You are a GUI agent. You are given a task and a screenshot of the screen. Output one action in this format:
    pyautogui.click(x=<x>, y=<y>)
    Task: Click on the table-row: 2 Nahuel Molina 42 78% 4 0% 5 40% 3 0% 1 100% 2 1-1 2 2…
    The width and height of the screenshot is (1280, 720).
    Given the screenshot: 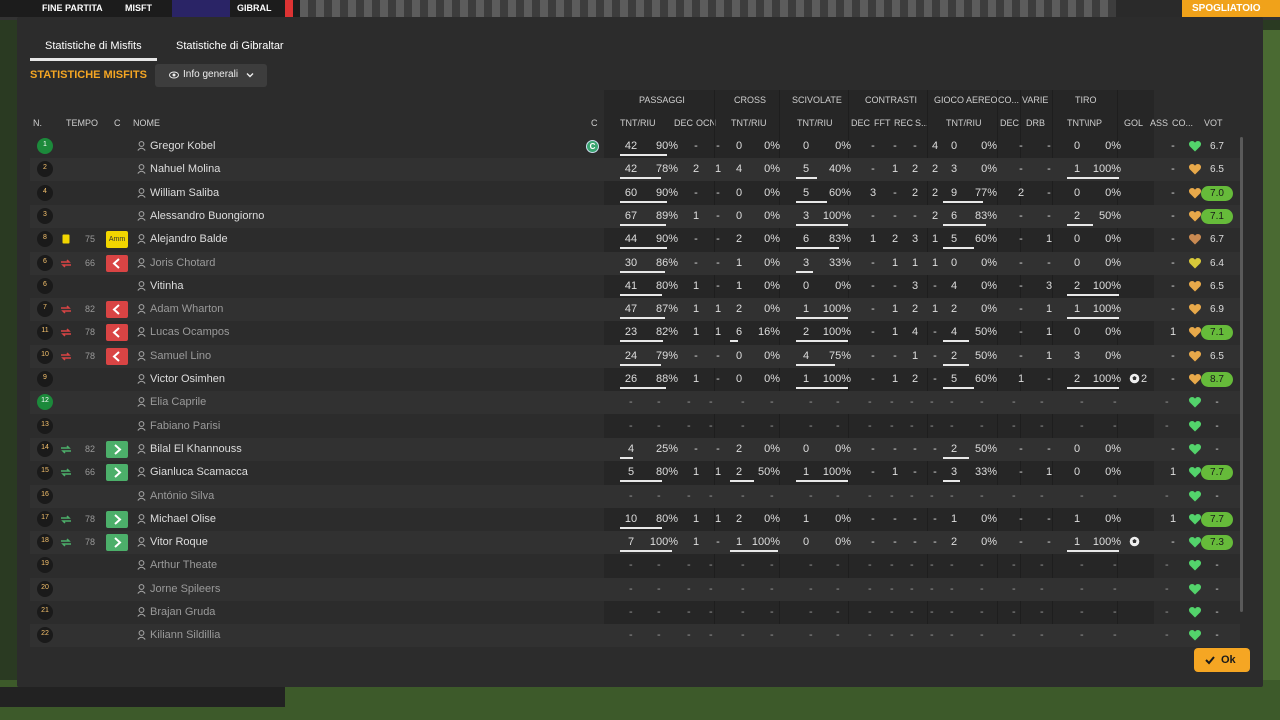 What is the action you would take?
    pyautogui.click(x=635, y=170)
    